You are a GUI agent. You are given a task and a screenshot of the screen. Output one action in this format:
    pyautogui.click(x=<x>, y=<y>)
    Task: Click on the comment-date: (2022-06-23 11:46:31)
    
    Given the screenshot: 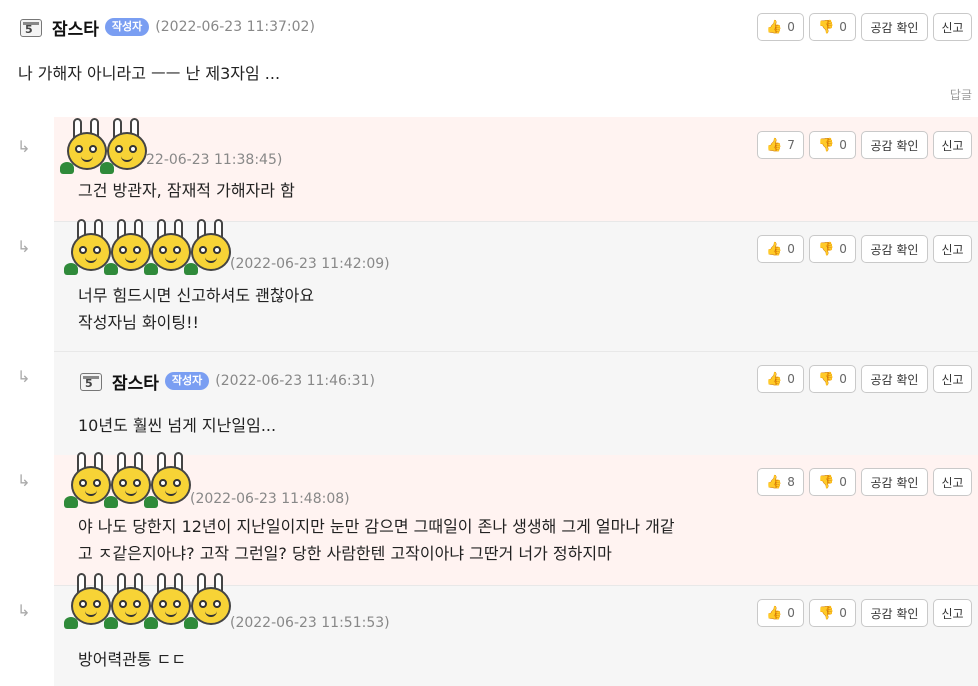 What is the action you would take?
    pyautogui.click(x=295, y=381)
    